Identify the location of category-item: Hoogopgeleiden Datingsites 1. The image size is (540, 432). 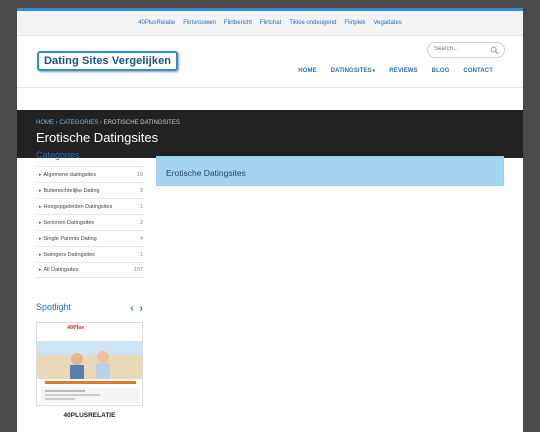
(89, 206).